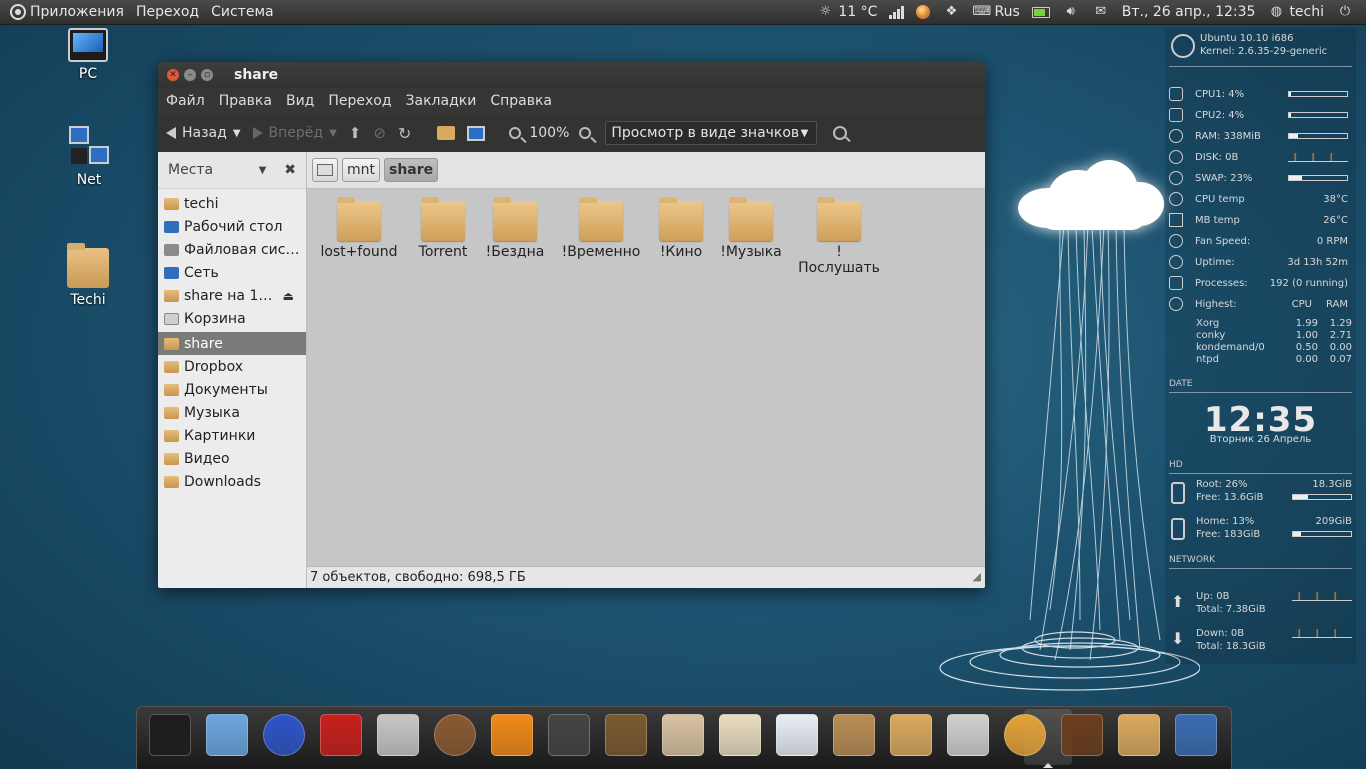  What do you see at coordinates (1189, 12) in the screenshot?
I see `clock-indicator: Вт., 26 апр., 12:35` at bounding box center [1189, 12].